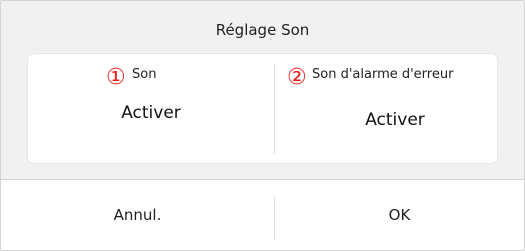 This screenshot has width=525, height=251. Describe the element at coordinates (399, 215) in the screenshot. I see `ok-button: OK` at that location.